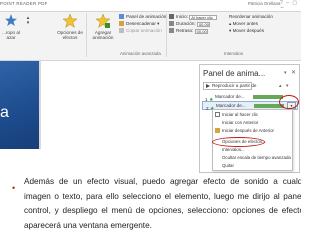  I want to click on animation-pane-button: Panel de animación, so click(142, 17).